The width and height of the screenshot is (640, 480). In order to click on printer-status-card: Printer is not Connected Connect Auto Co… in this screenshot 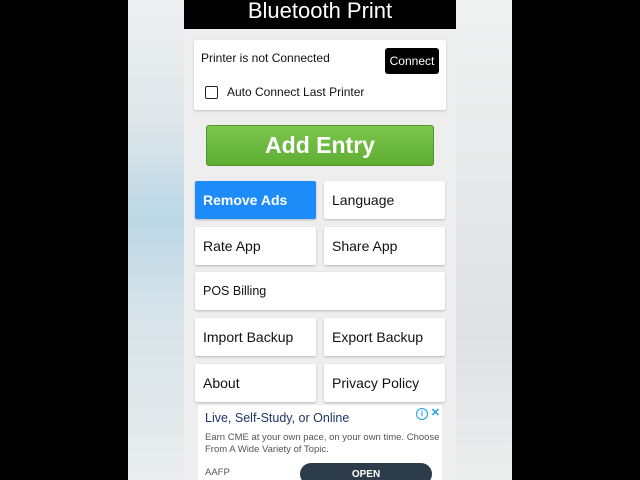, I will do `click(320, 75)`.